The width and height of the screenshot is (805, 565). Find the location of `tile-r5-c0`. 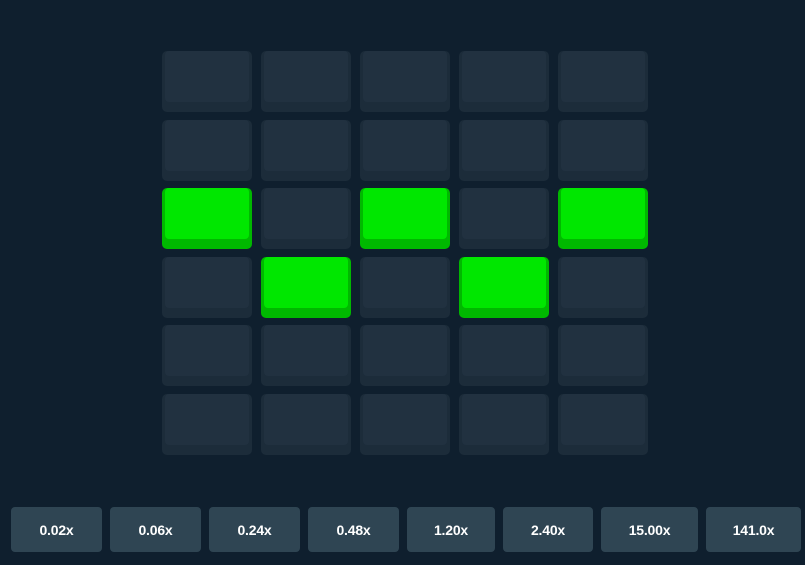

tile-r5-c0 is located at coordinates (207, 424).